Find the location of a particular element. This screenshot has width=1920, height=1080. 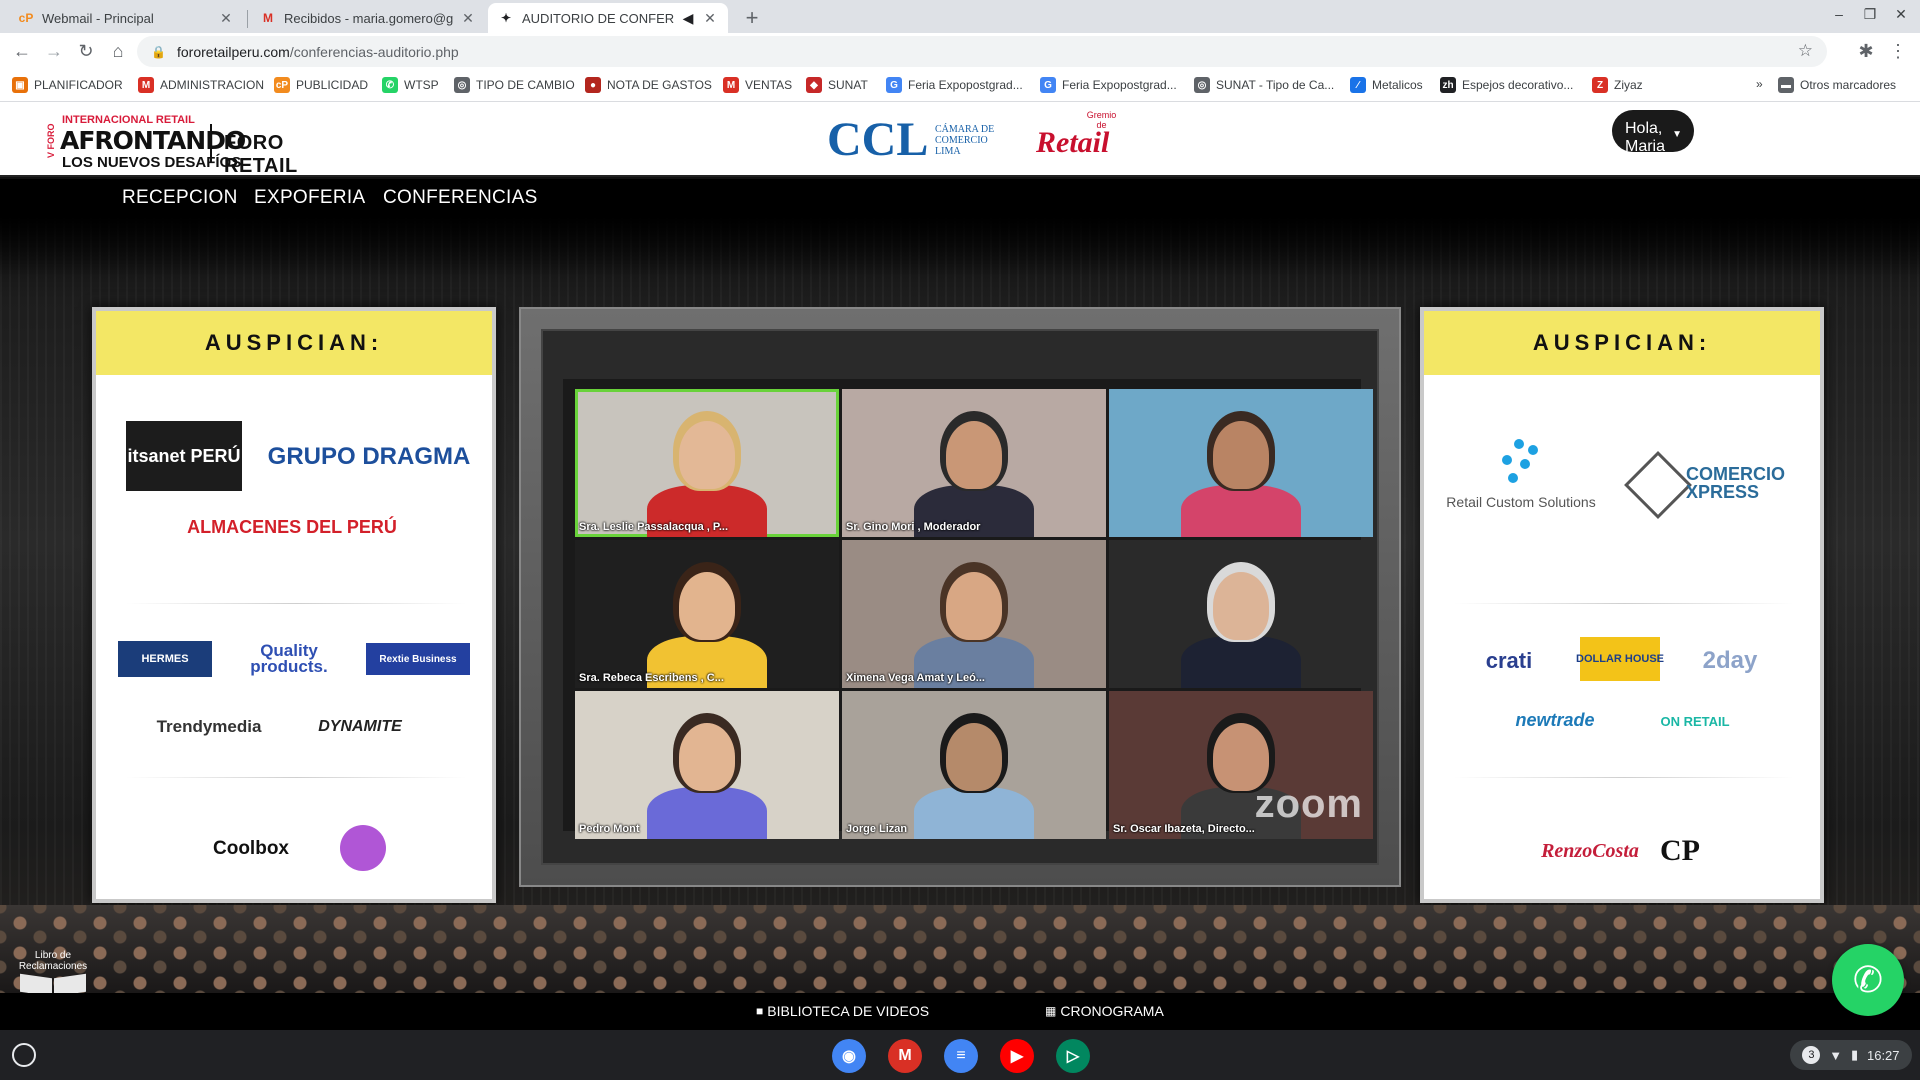

menu-icon: ⋮ is located at coordinates (1898, 51).